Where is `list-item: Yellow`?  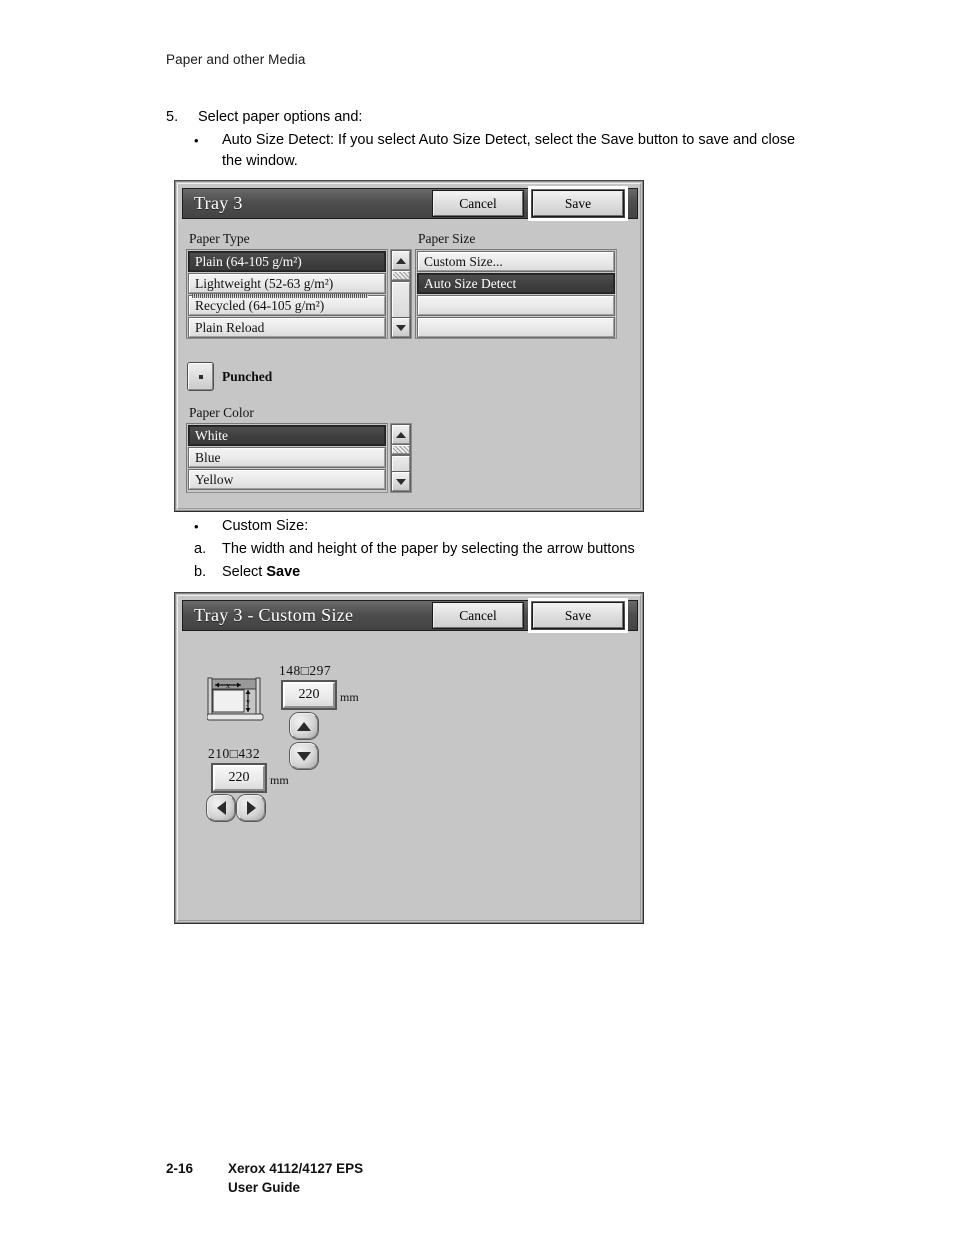 list-item: Yellow is located at coordinates (287, 479).